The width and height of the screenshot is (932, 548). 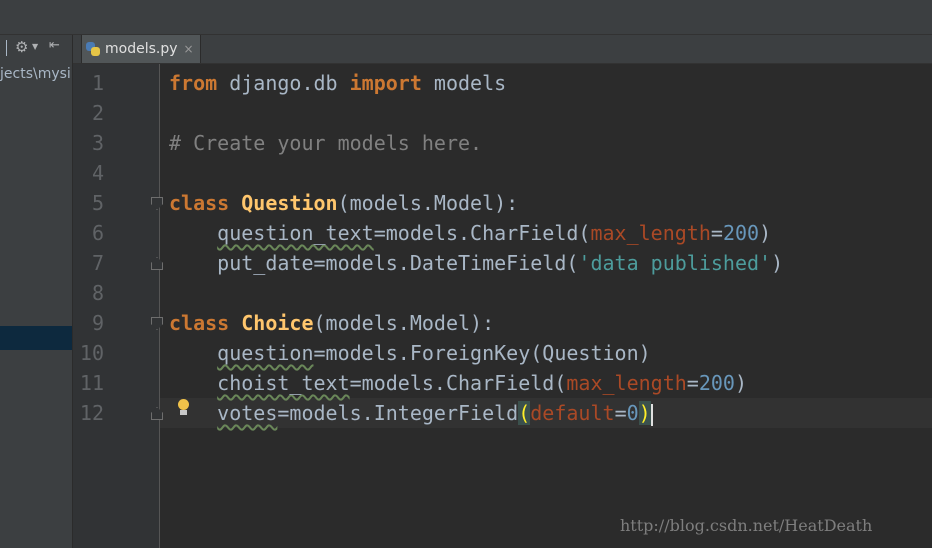 I want to click on project-panel: ⚙ ▼ ⇤ jects\mysi, so click(x=36, y=291).